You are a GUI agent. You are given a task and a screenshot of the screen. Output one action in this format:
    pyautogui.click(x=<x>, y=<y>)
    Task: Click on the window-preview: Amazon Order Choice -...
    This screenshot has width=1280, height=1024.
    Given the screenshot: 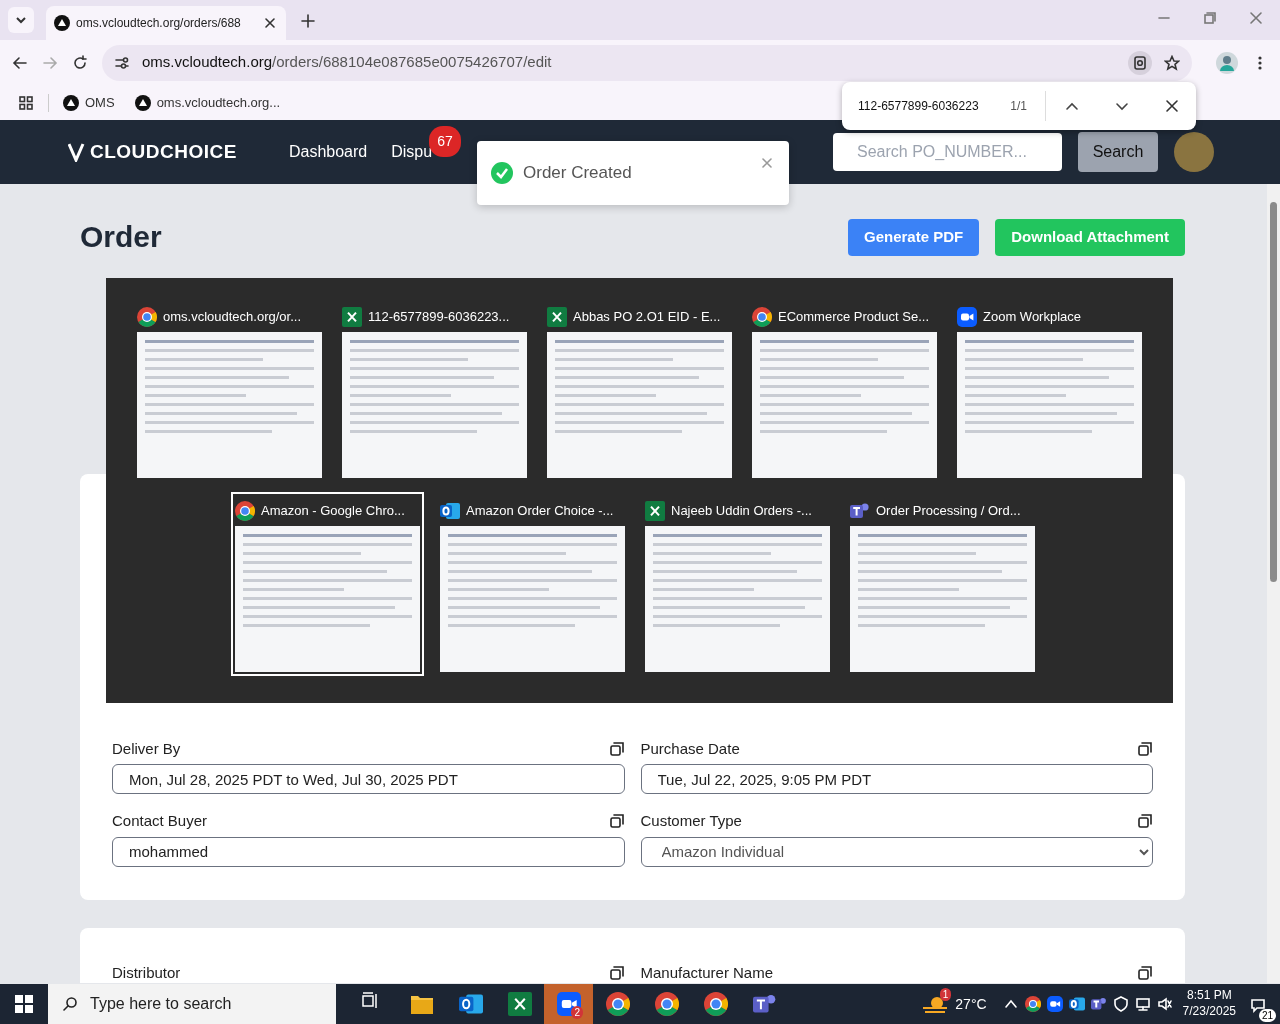 What is the action you would take?
    pyautogui.click(x=532, y=584)
    